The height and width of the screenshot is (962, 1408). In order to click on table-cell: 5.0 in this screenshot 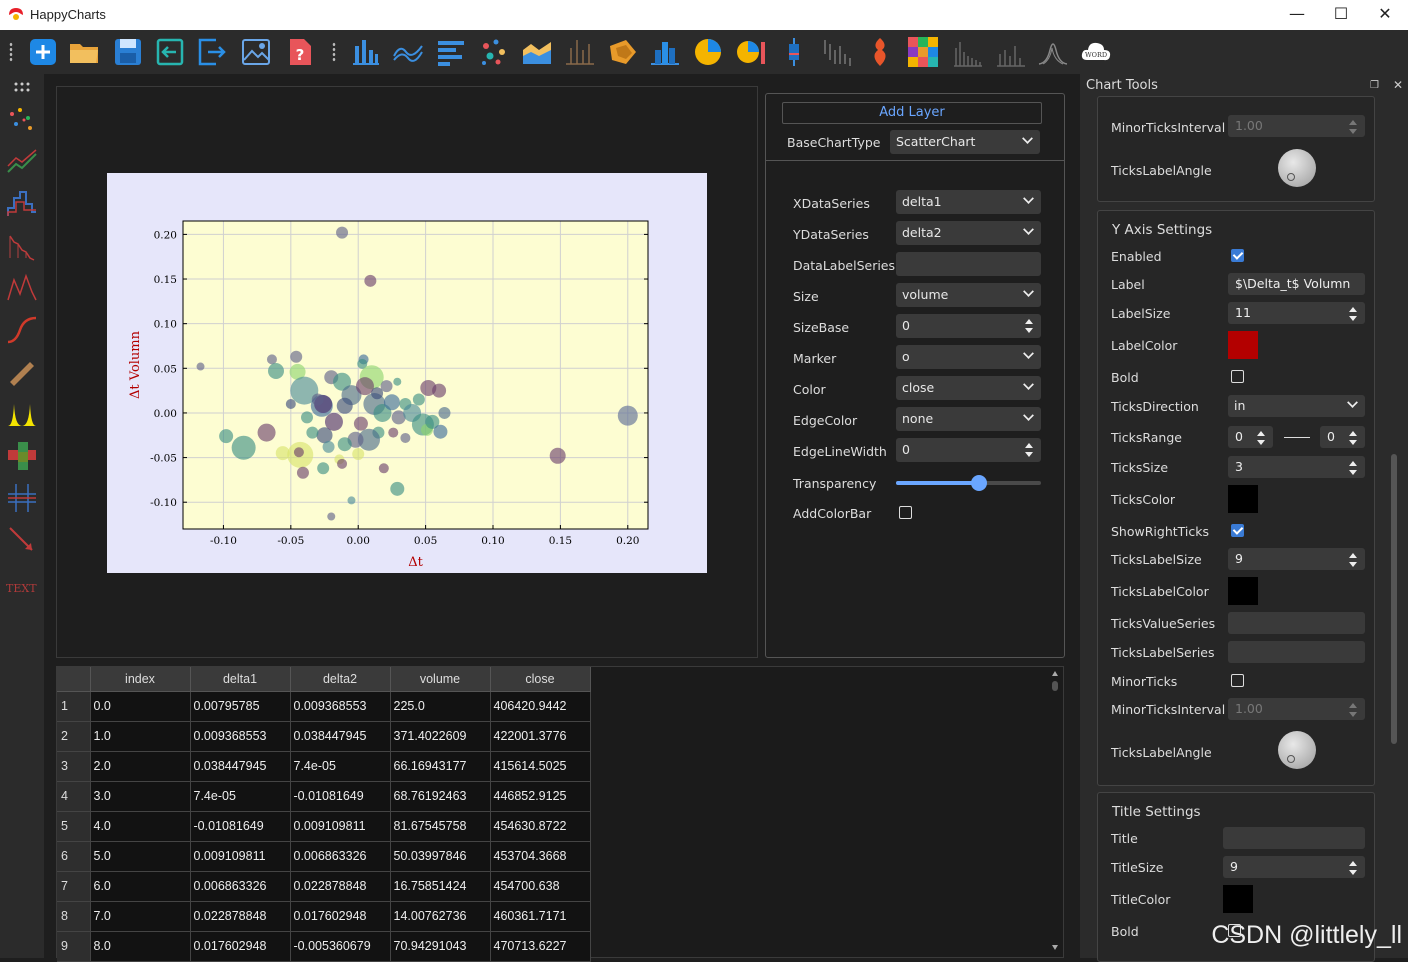, I will do `click(140, 856)`.